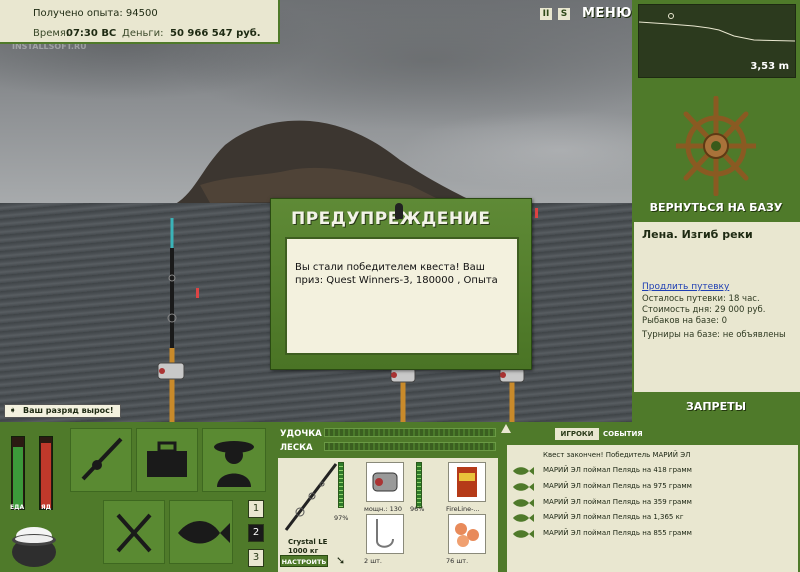 The width and height of the screenshot is (800, 572). Describe the element at coordinates (383, 509) in the screenshot. I see `reel-power: мощн.: 130` at that location.